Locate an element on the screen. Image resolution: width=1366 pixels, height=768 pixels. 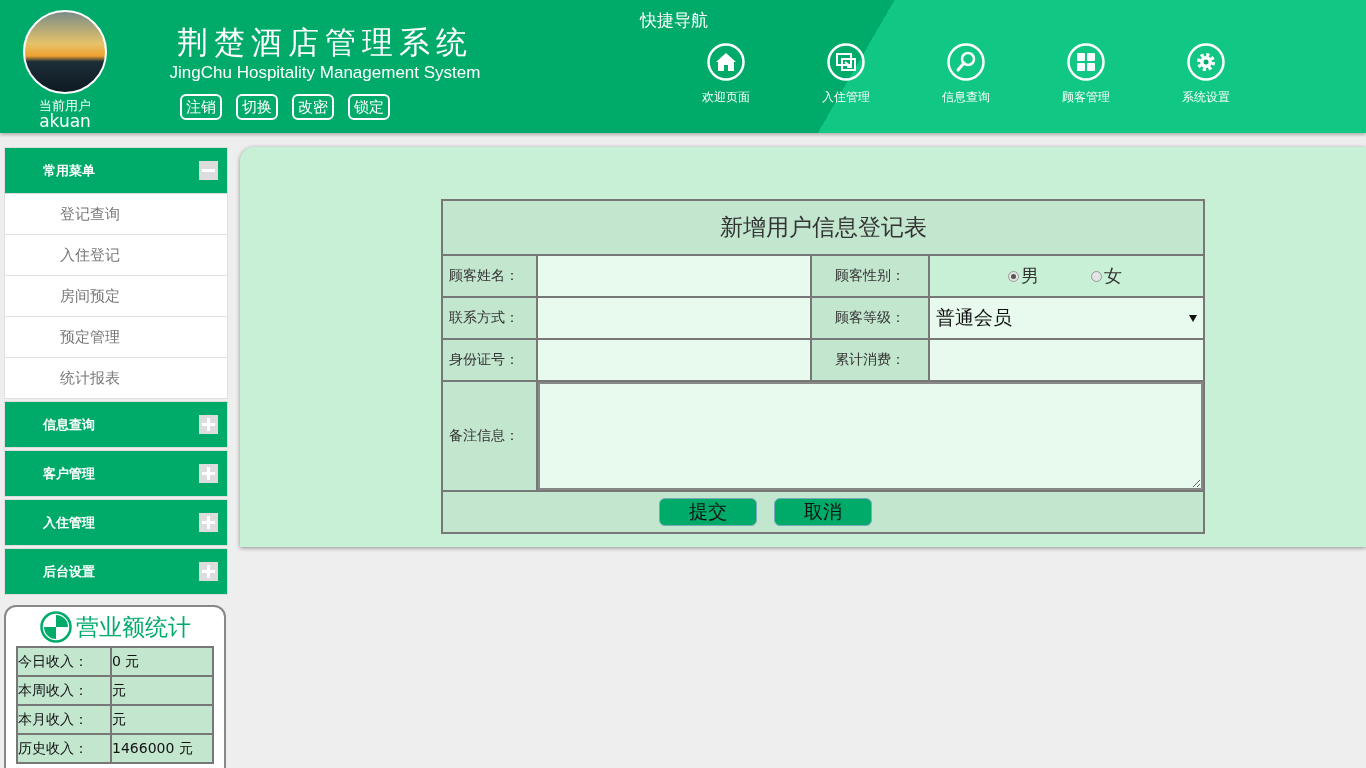
menu-group-header: 常用菜单 is located at coordinates (116, 170).